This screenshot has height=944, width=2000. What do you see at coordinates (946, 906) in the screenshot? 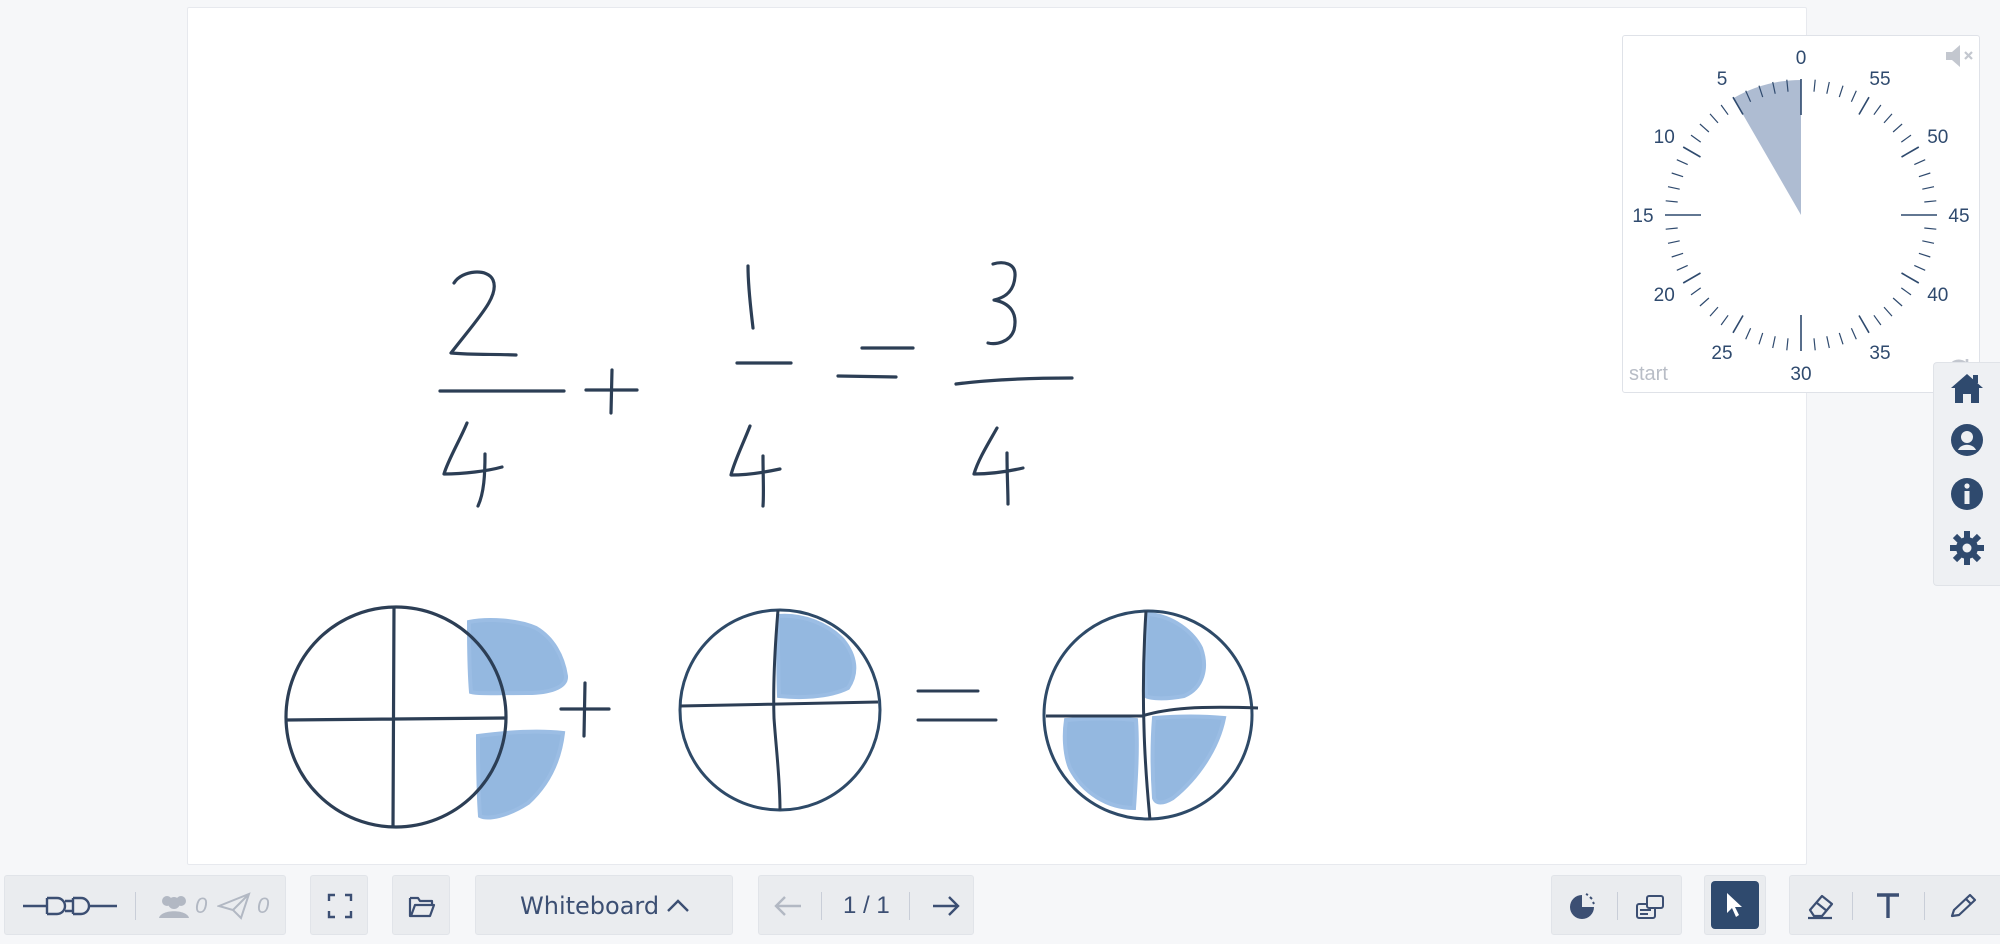
I see `arrow-right-icon` at bounding box center [946, 906].